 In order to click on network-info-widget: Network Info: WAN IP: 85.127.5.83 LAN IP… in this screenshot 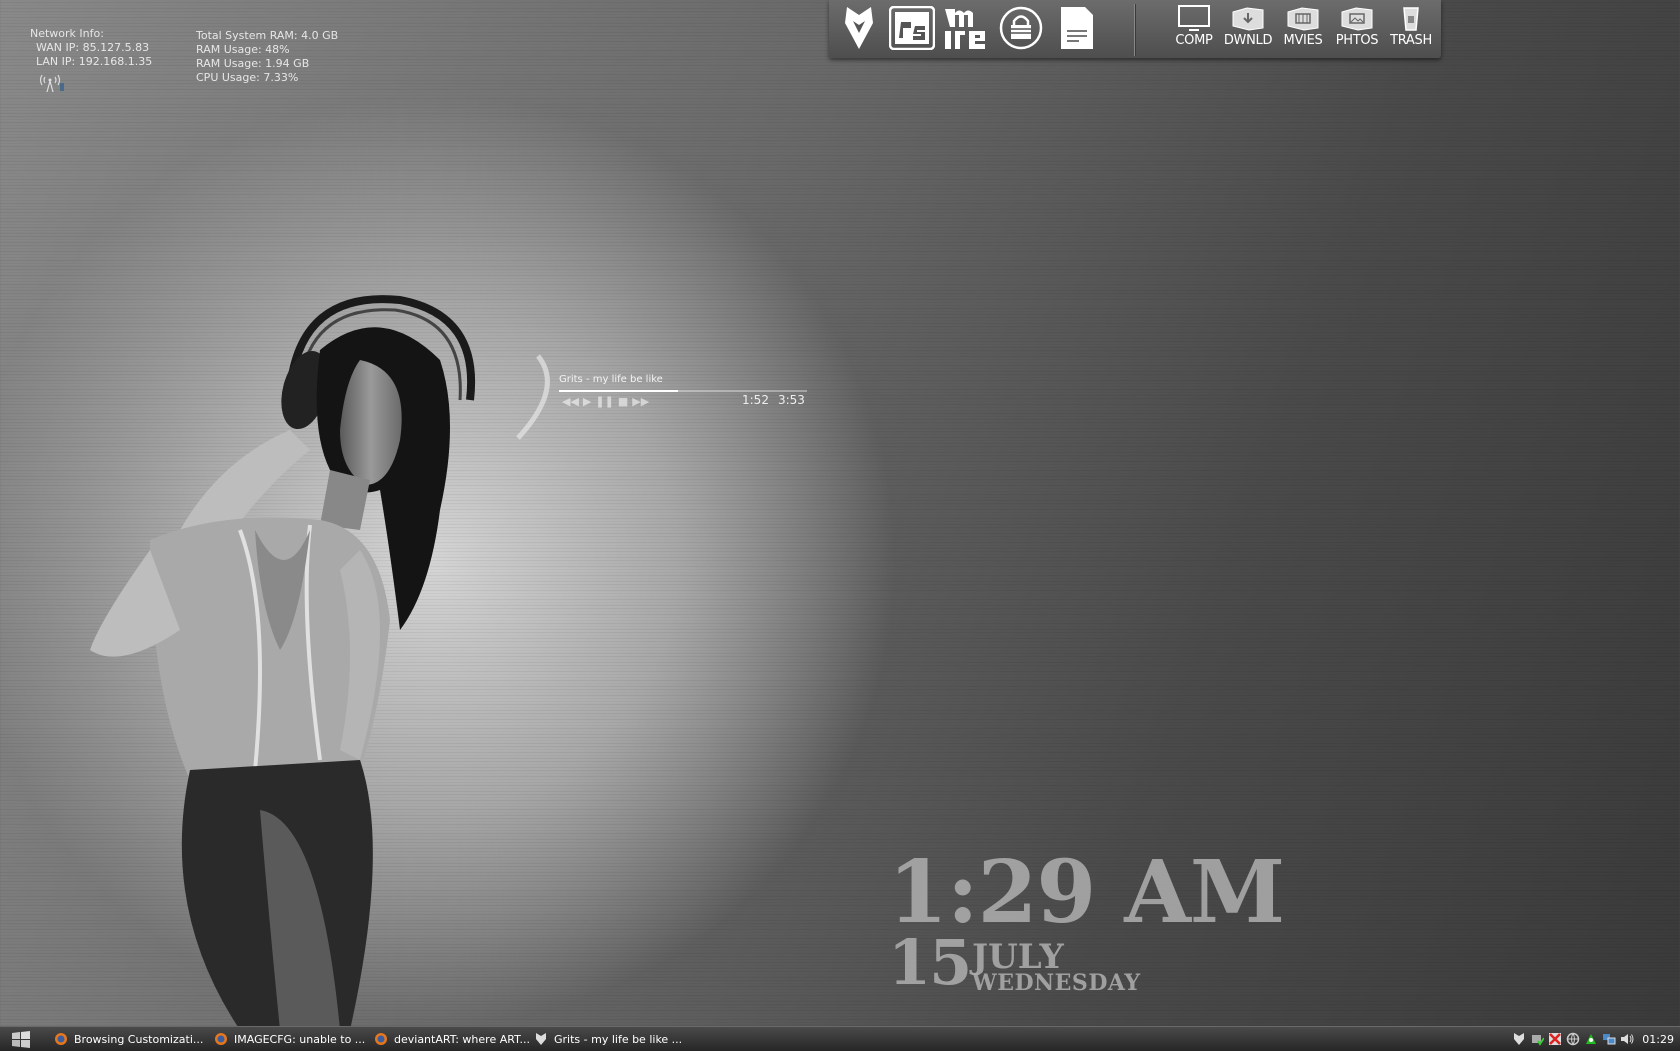, I will do `click(91, 60)`.